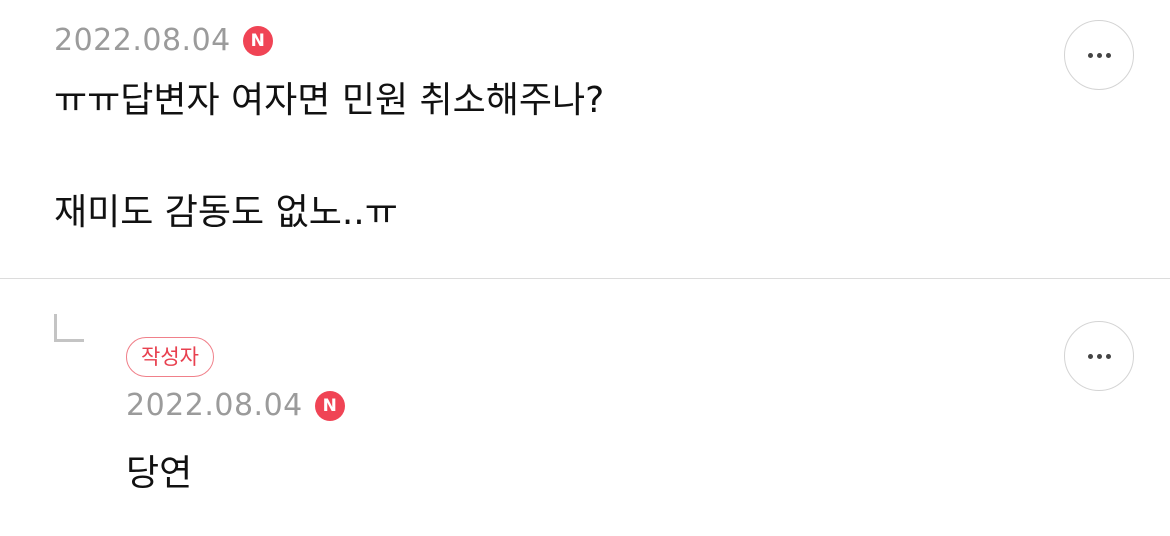 The width and height of the screenshot is (1170, 536). I want to click on reply-arrow-icon, so click(69, 328).